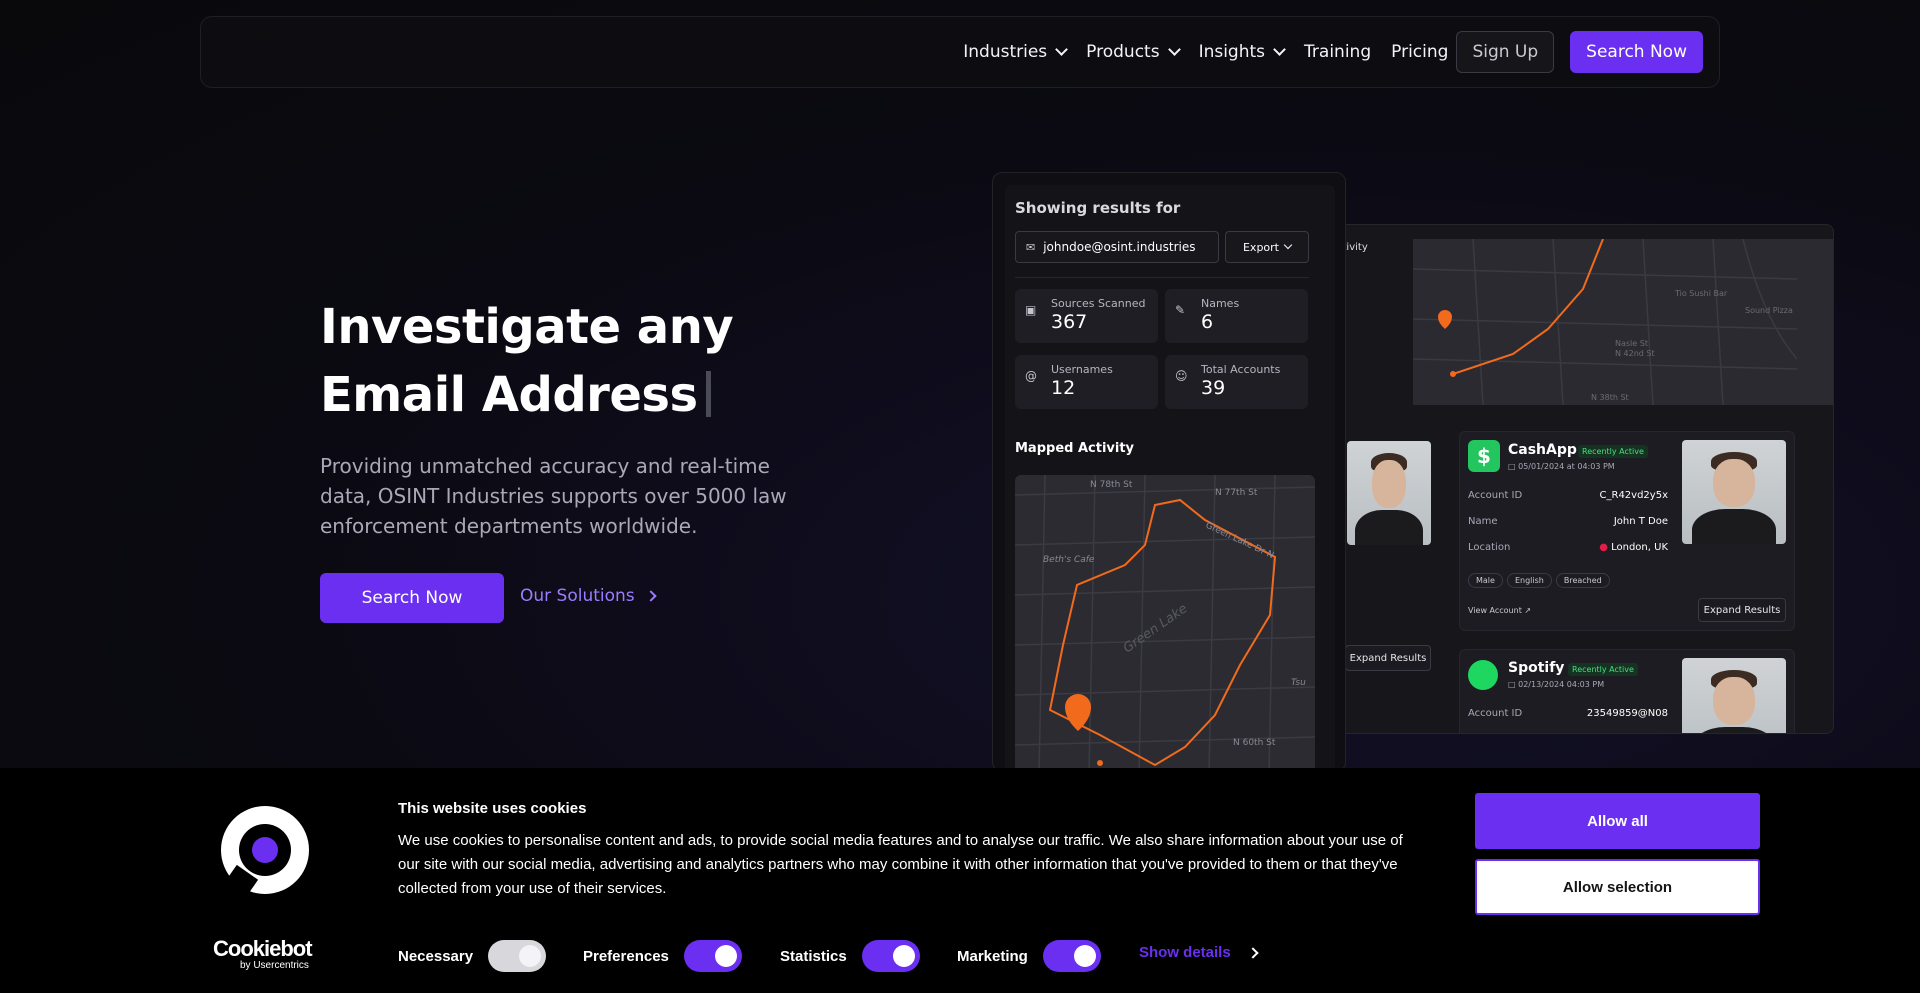 The width and height of the screenshot is (1920, 993). What do you see at coordinates (1613, 451) in the screenshot?
I see `recently-active-badge: Recently Active` at bounding box center [1613, 451].